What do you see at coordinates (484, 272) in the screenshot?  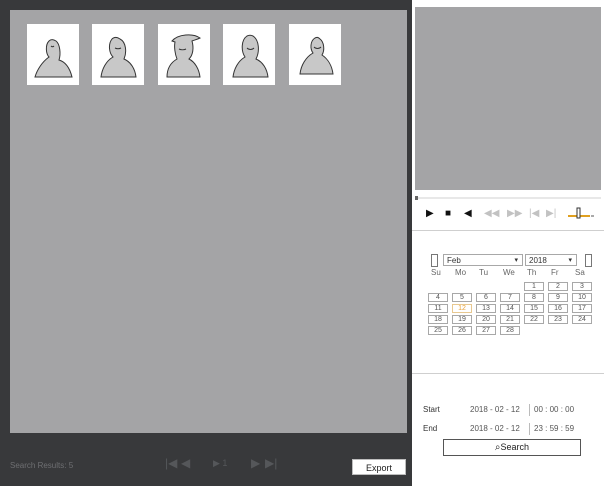 I see `weekday-label: Tu` at bounding box center [484, 272].